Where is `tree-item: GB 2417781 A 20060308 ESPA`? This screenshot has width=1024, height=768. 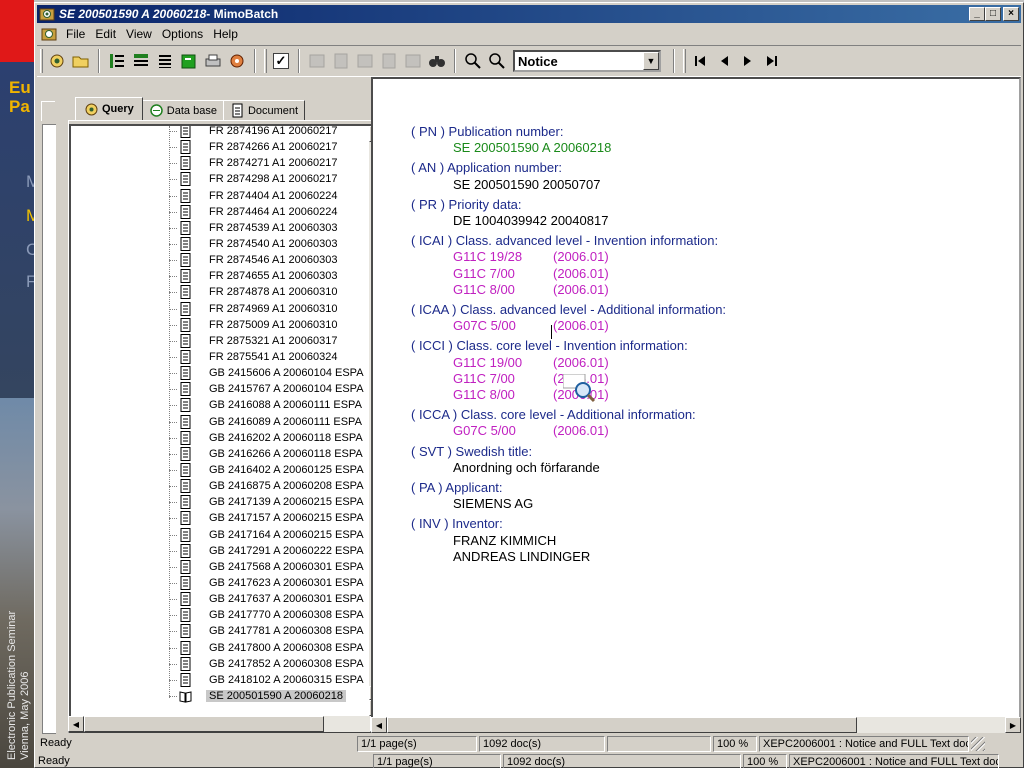
tree-item: GB 2417781 A 20060308 ESPA is located at coordinates (221, 631).